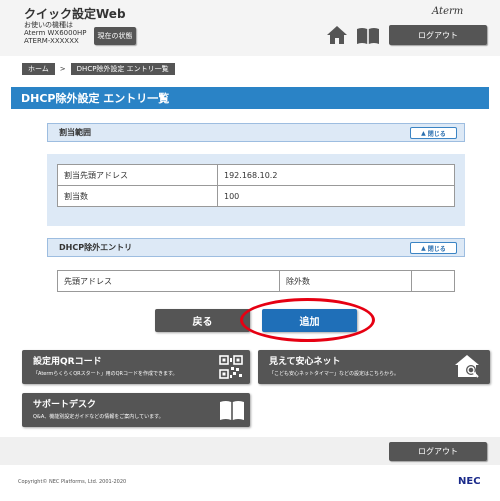 This screenshot has height=501, width=500. Describe the element at coordinates (438, 451) in the screenshot. I see `logout-button-bottom: ログアウト` at that location.